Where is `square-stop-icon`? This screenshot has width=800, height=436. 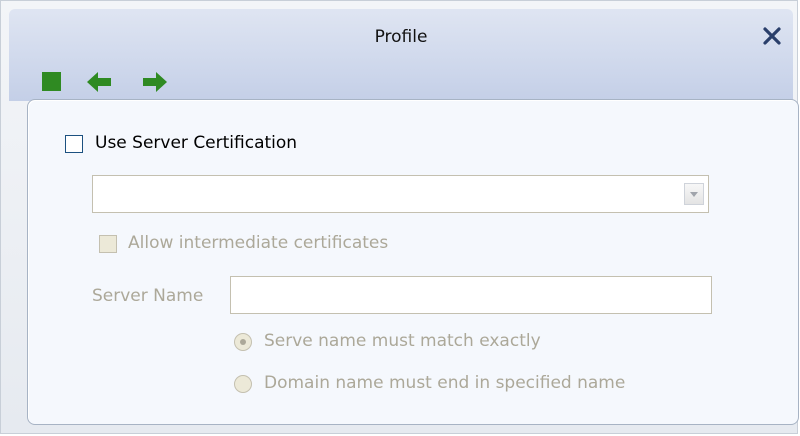 square-stop-icon is located at coordinates (51, 81).